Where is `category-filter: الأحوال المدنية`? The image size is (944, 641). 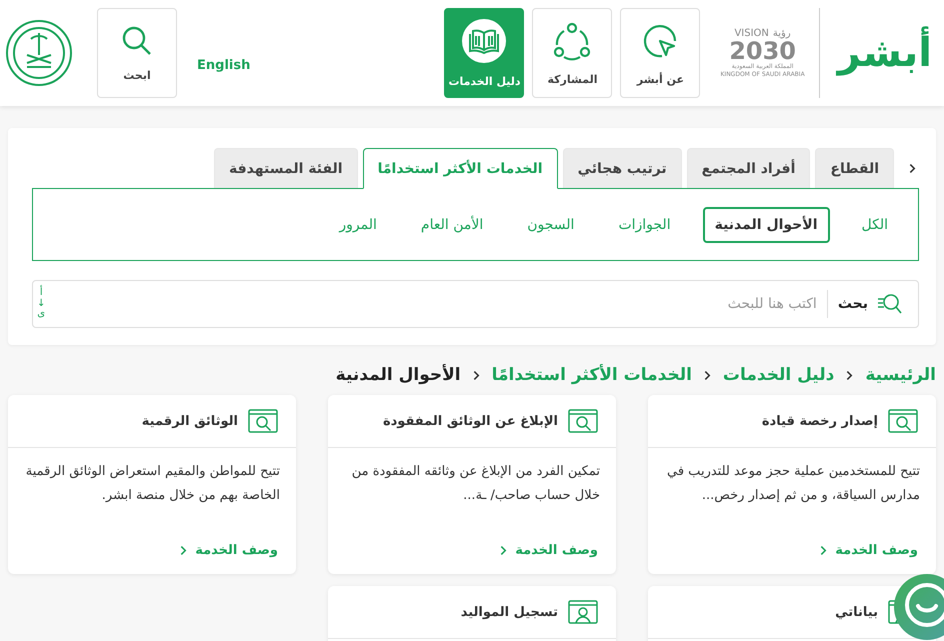
category-filter: الأحوال المدنية is located at coordinates (766, 224).